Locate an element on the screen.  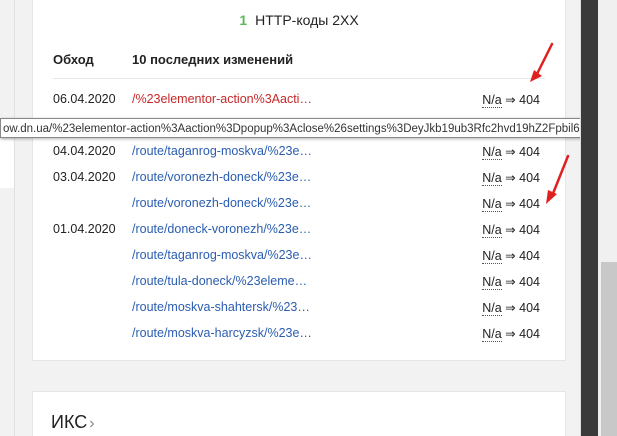
row-date: 06.04.2020 is located at coordinates (84, 99).